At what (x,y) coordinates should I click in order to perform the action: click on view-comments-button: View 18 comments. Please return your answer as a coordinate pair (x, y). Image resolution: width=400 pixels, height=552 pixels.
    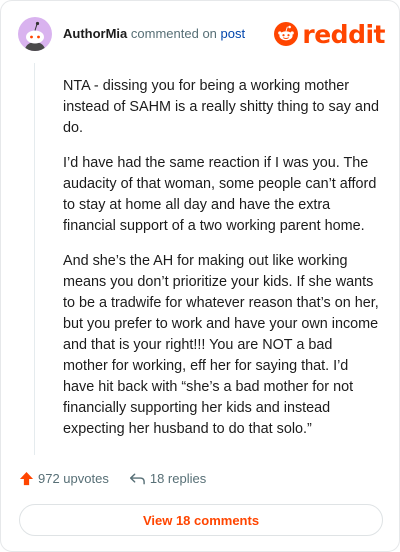
    Looking at the image, I should click on (201, 520).